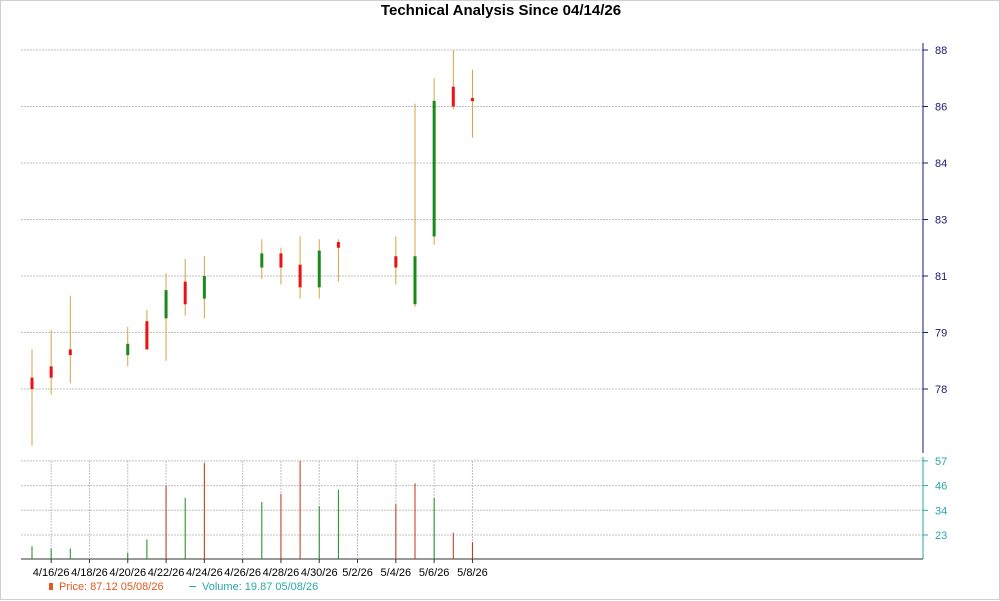 This screenshot has height=601, width=1000. What do you see at coordinates (89, 573) in the screenshot?
I see `x-tick-label: 4/18/26` at bounding box center [89, 573].